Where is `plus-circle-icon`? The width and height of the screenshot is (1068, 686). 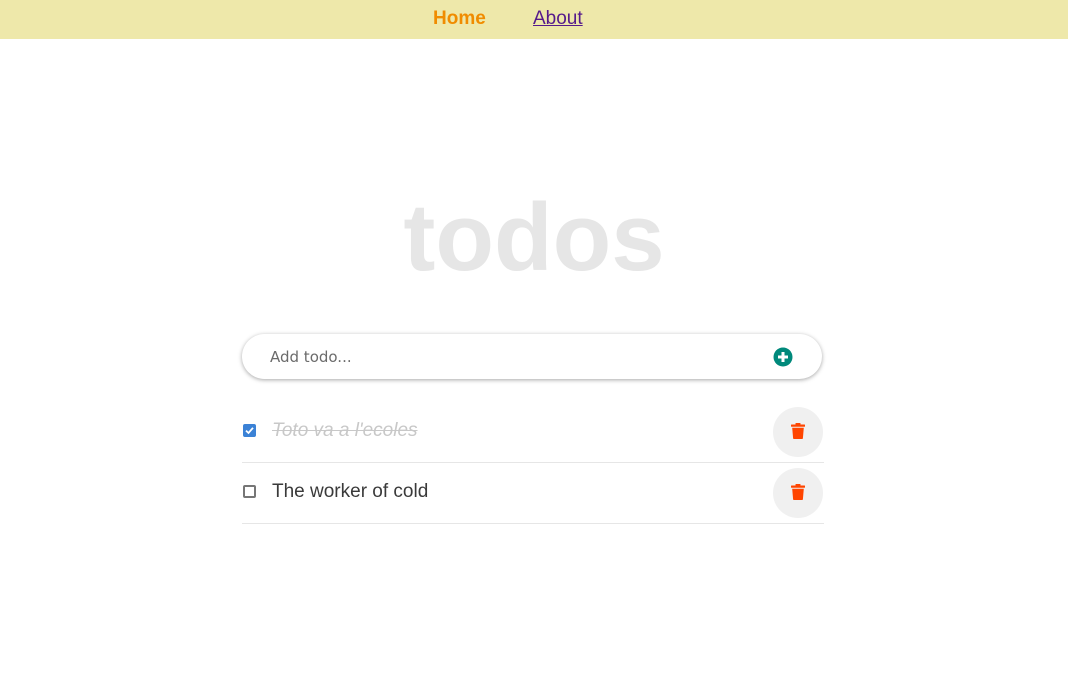 plus-circle-icon is located at coordinates (783, 357).